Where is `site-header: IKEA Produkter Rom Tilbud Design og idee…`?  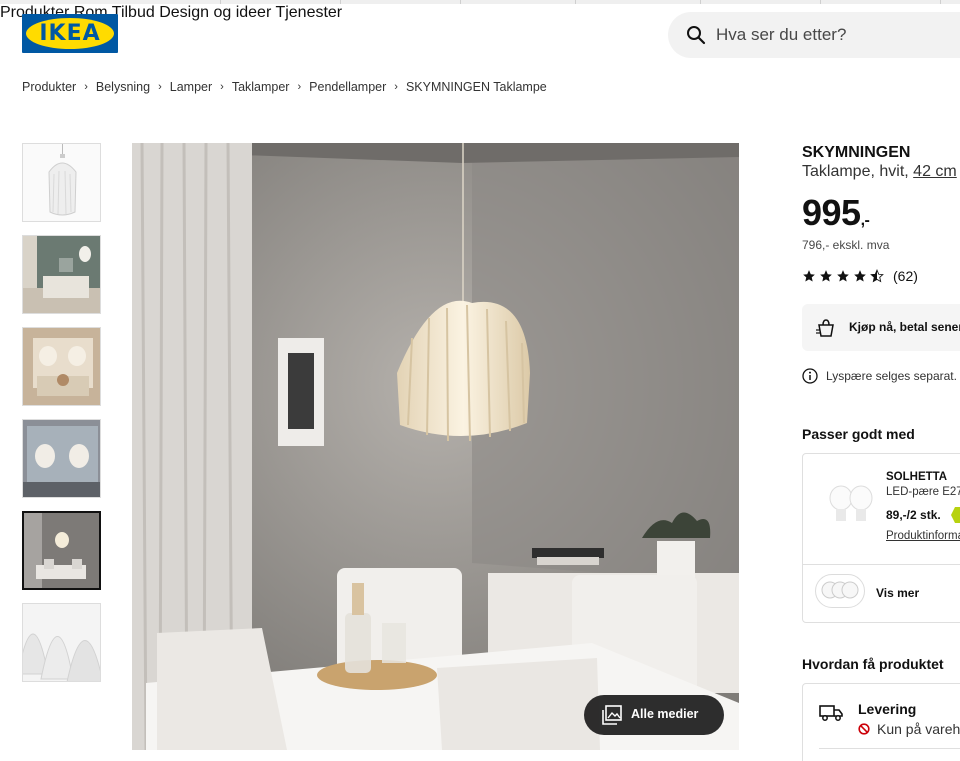
site-header: IKEA Produkter Rom Tilbud Design og idee… is located at coordinates (480, 34).